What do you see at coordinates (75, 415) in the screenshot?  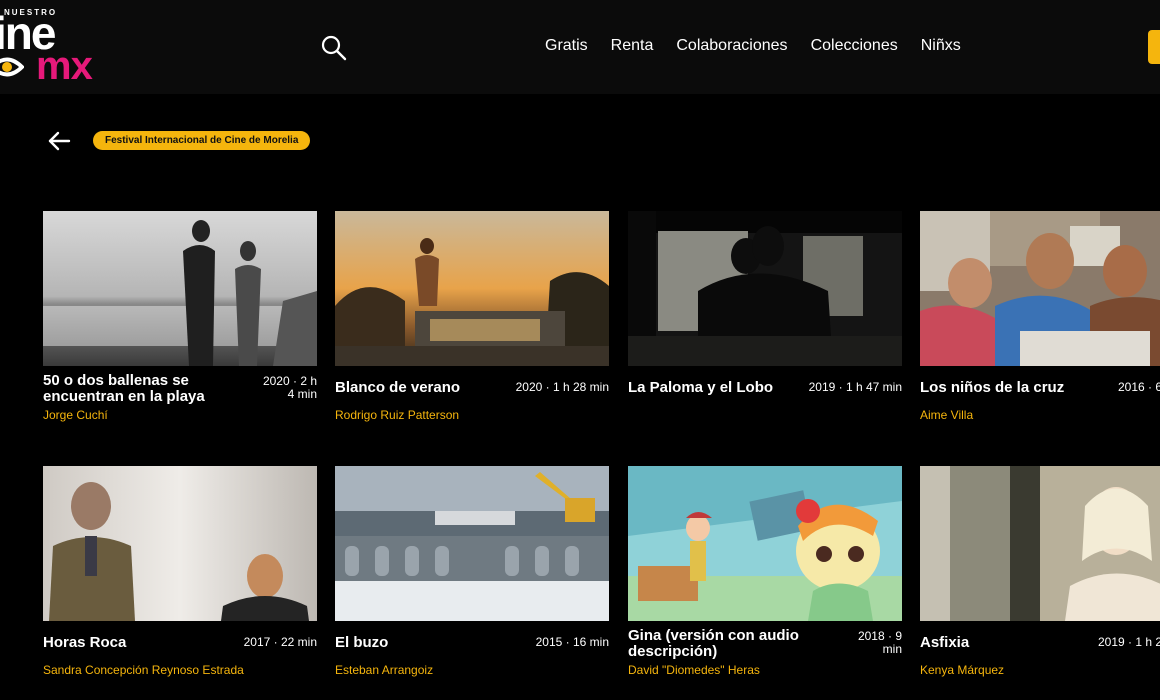 I see `film-director: Jorge Cuchí` at bounding box center [75, 415].